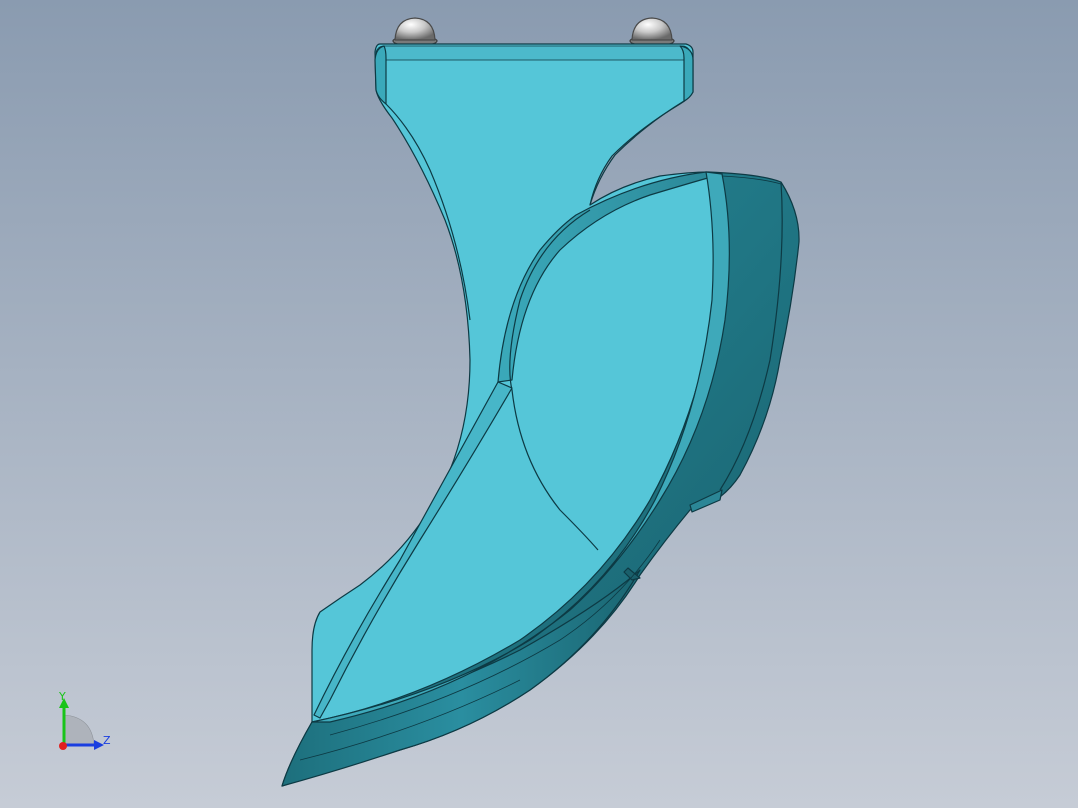  I want to click on flange-edge, so click(533, 53).